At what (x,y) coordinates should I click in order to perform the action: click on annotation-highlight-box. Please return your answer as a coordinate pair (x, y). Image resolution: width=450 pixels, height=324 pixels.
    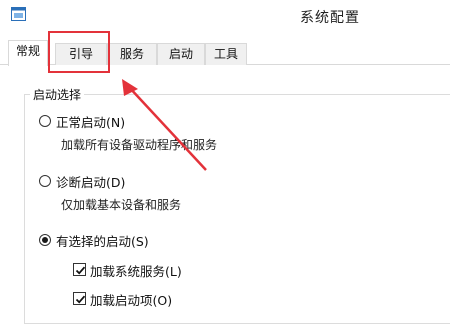
    Looking at the image, I should click on (79, 52).